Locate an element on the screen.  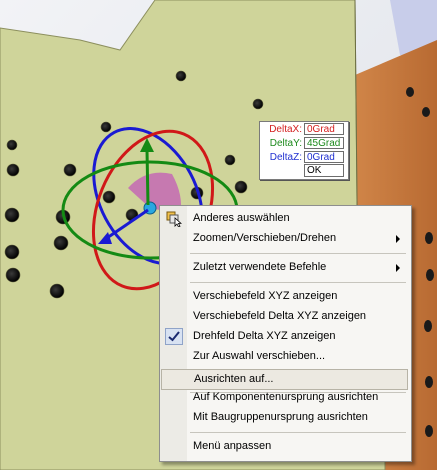
menu-item-label: Verschiebefeld Delta XYZ anzeigen is located at coordinates (280, 316).